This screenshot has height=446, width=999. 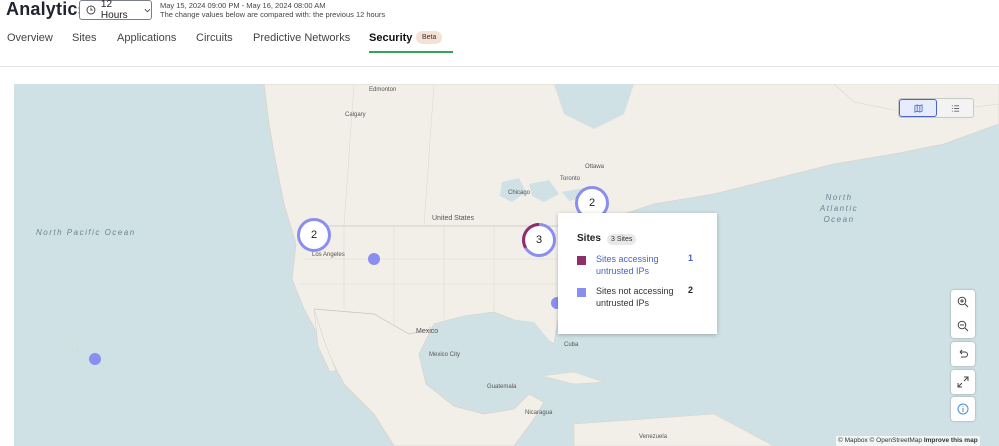 What do you see at coordinates (589, 238) in the screenshot?
I see `popup-title: Sites` at bounding box center [589, 238].